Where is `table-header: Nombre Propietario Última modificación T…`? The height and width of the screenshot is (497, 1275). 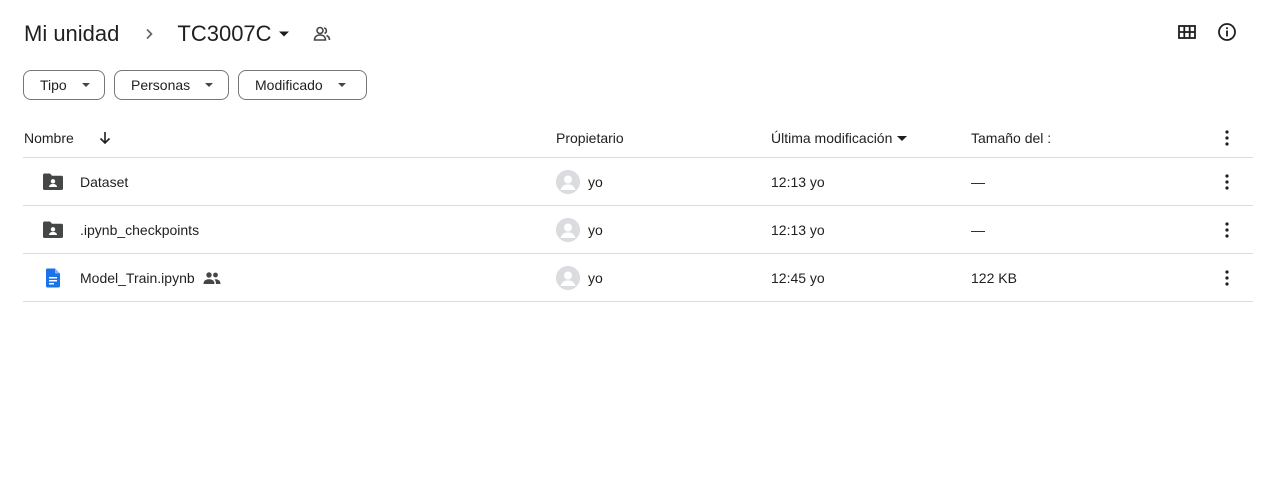
table-header: Nombre Propietario Última modificación T… is located at coordinates (638, 138).